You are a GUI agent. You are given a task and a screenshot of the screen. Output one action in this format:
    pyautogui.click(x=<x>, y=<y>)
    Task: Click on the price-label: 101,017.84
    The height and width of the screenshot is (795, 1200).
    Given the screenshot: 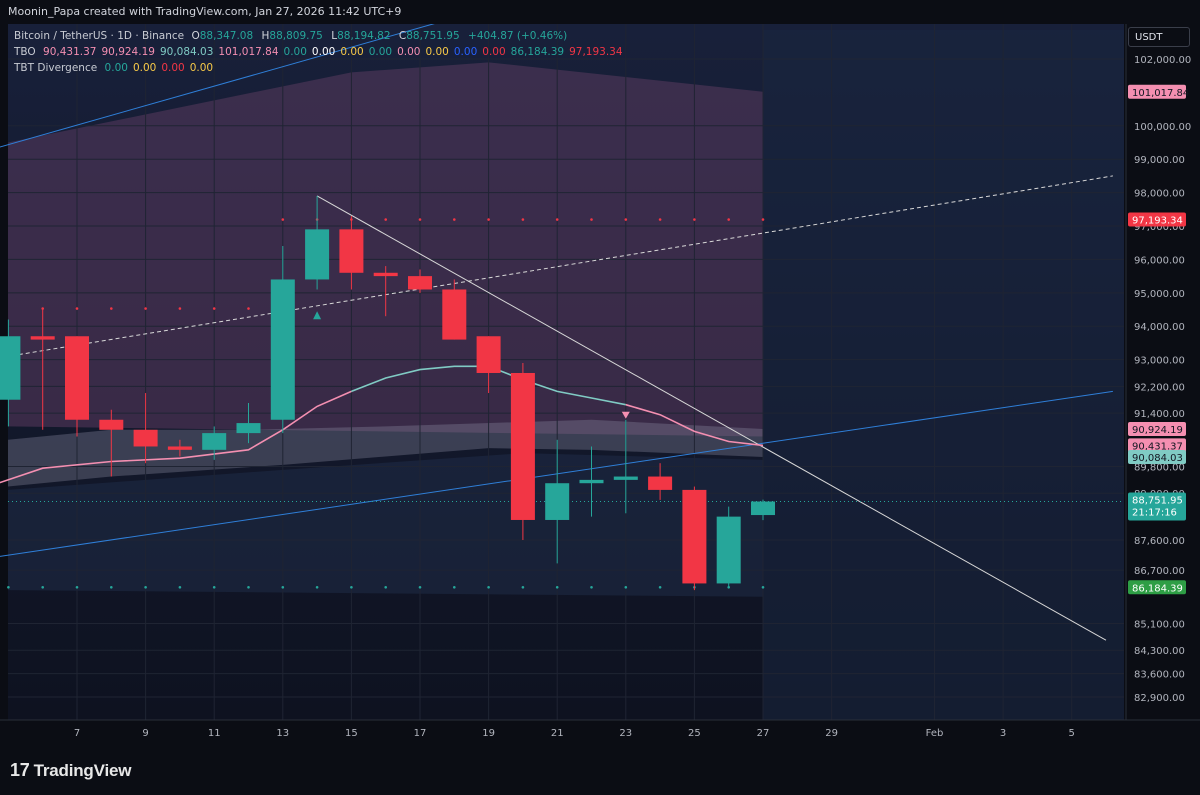 What is the action you would take?
    pyautogui.click(x=1158, y=91)
    